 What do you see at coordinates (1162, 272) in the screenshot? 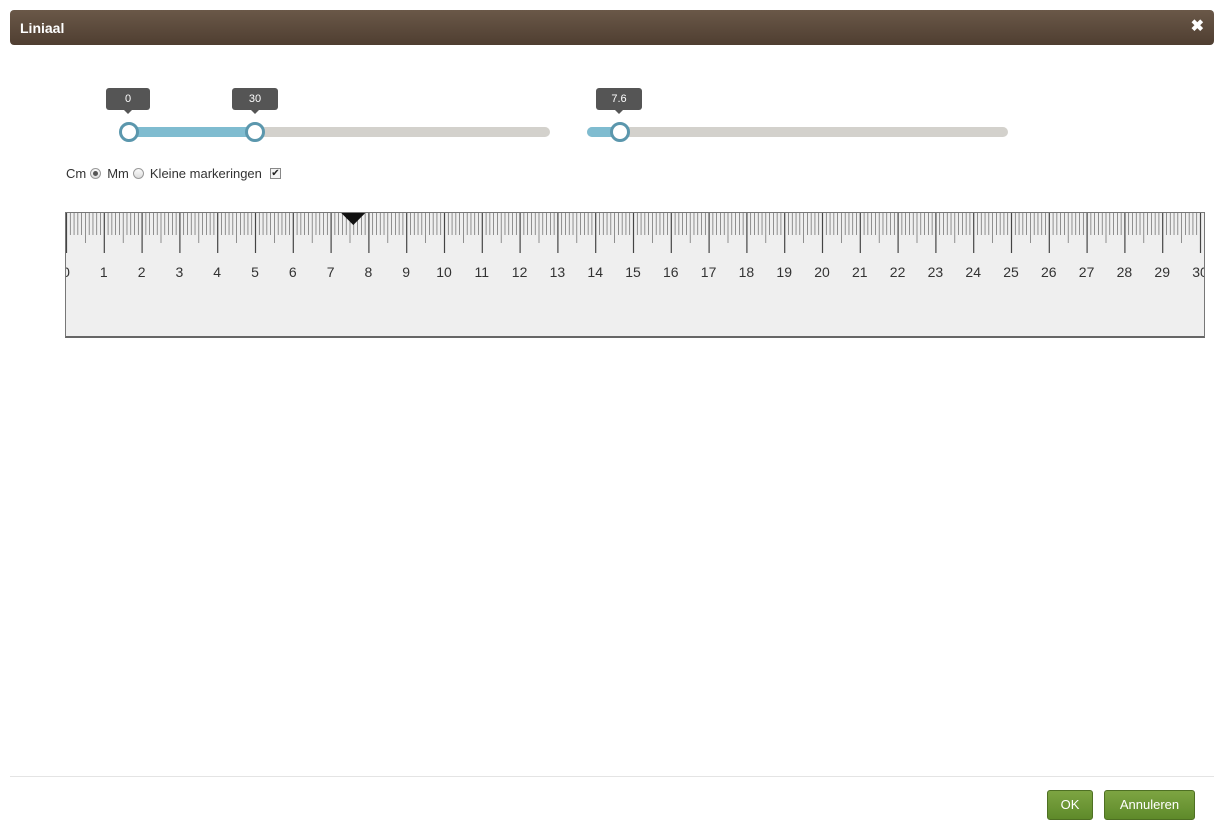
I see `ruler-label: 29` at bounding box center [1162, 272].